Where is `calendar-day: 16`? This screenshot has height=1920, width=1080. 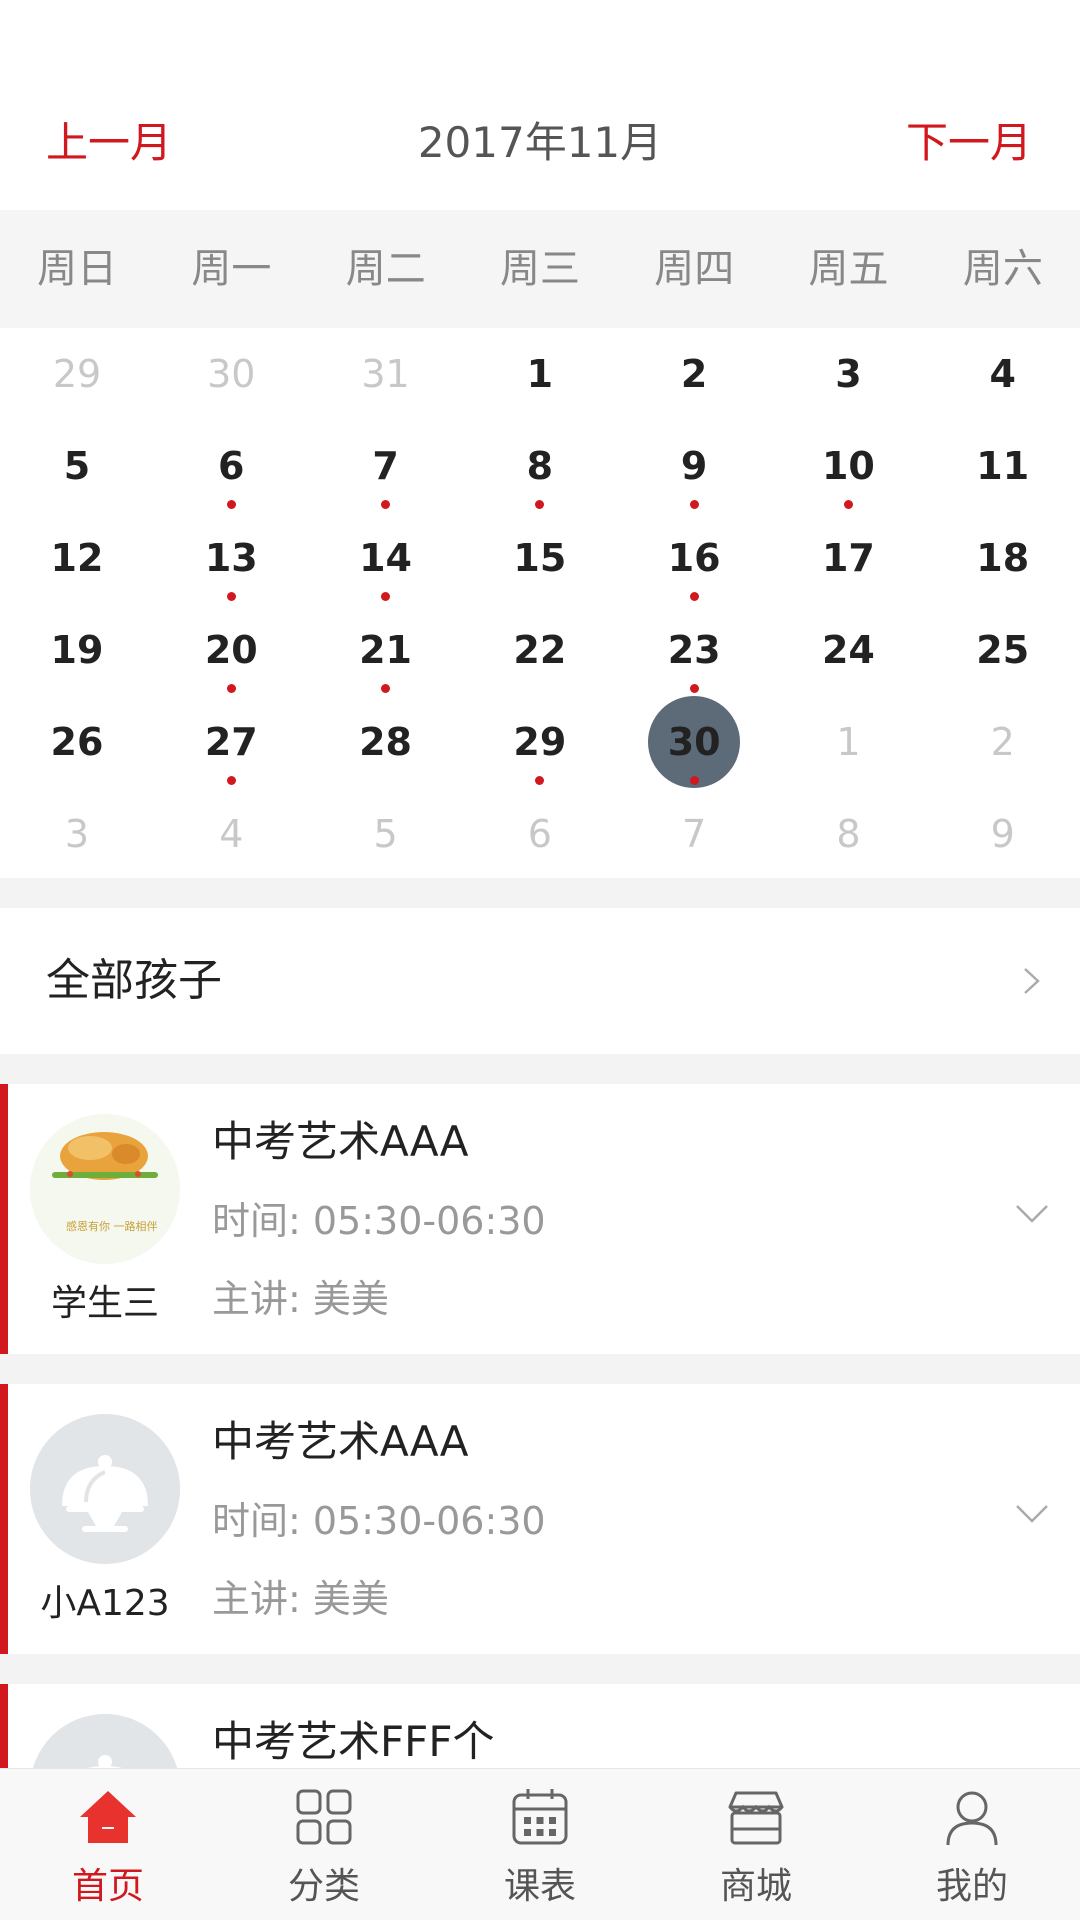
calendar-day: 16 is located at coordinates (694, 558).